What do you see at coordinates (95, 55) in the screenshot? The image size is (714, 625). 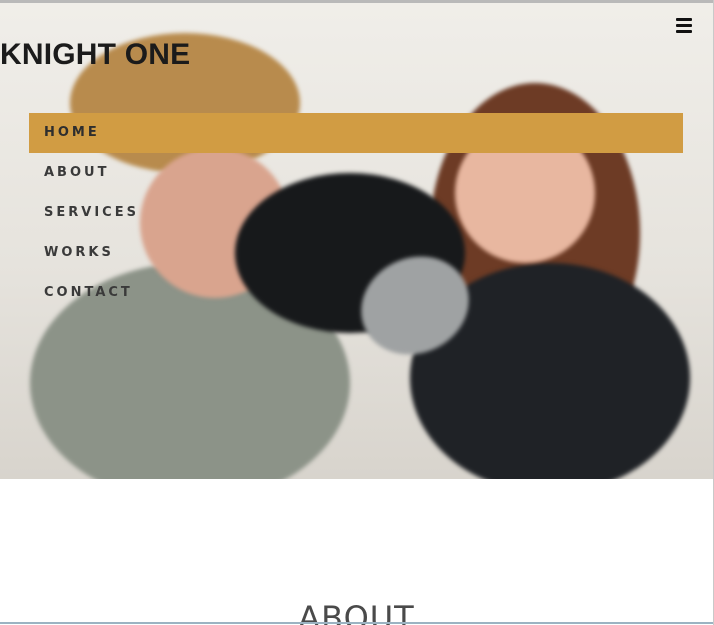 I see `site-logo: KNIGHT ONE` at bounding box center [95, 55].